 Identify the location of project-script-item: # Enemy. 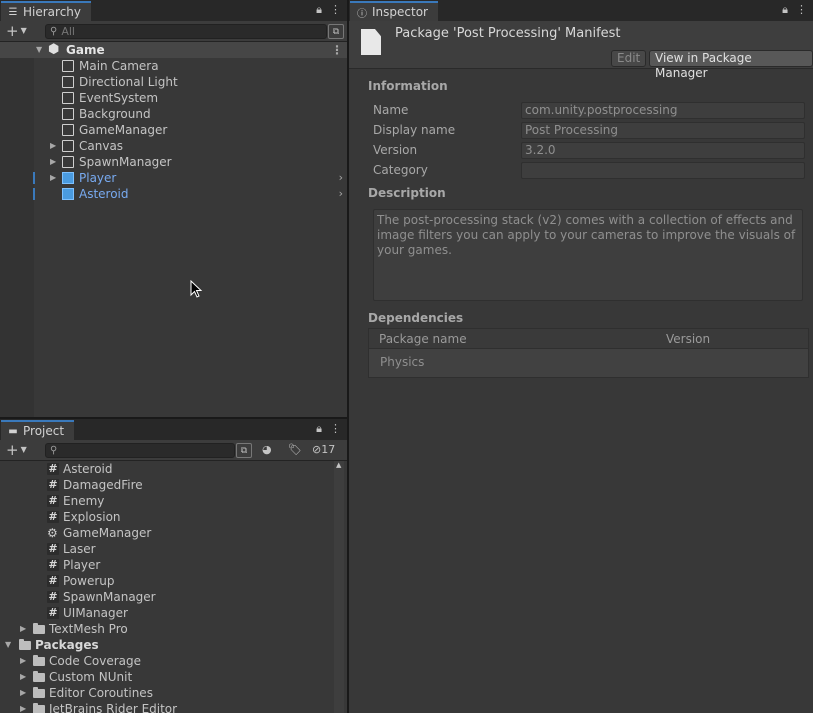
(173, 501).